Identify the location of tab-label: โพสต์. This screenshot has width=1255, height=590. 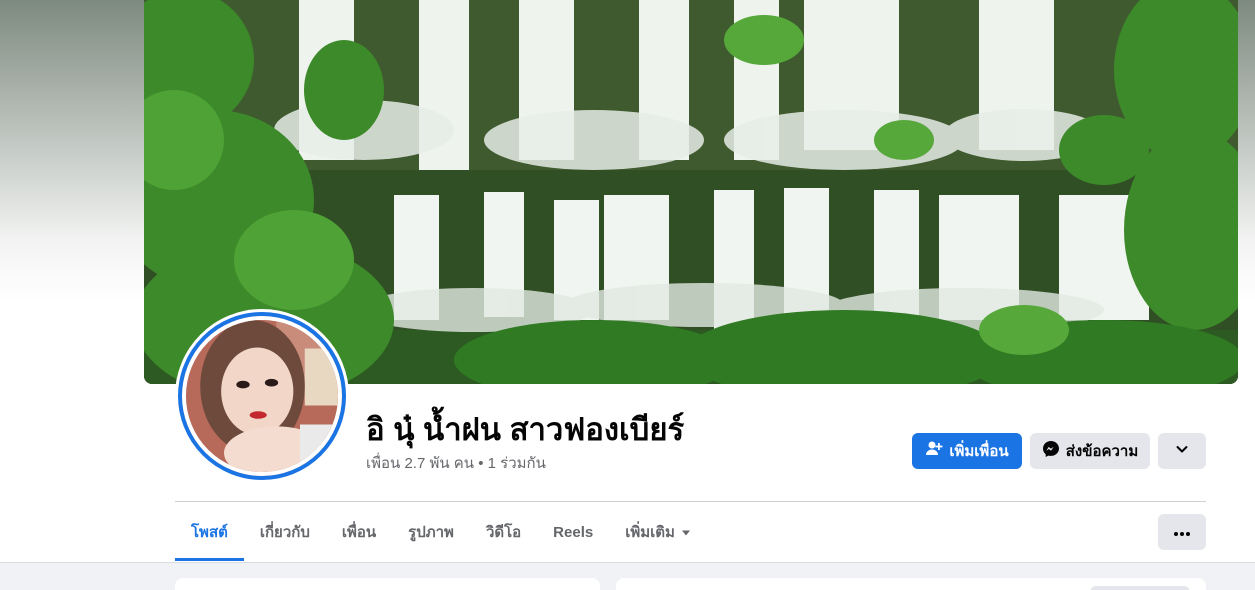
(209, 532).